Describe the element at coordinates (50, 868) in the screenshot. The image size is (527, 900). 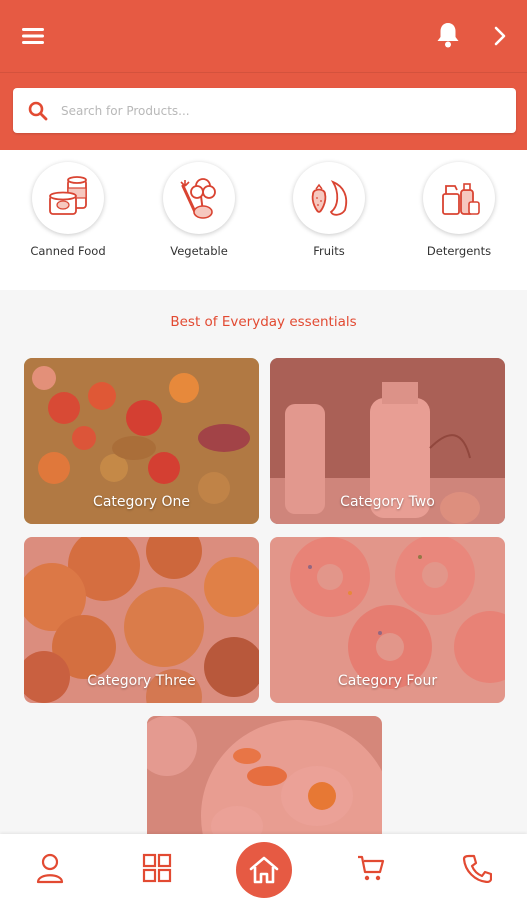
I see `profile-icon` at that location.